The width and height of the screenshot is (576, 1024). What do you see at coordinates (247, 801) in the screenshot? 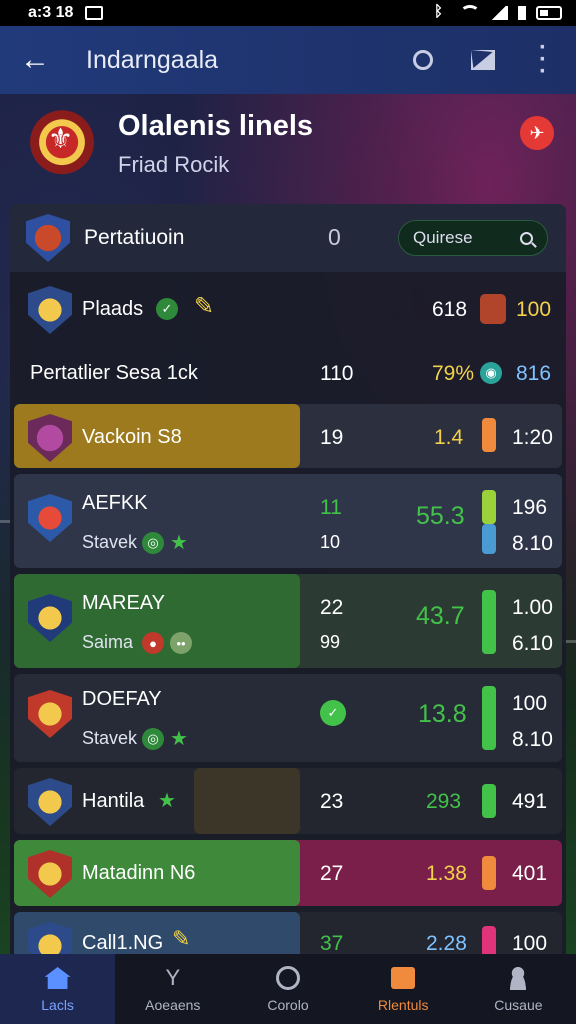
I see `row-highlight` at bounding box center [247, 801].